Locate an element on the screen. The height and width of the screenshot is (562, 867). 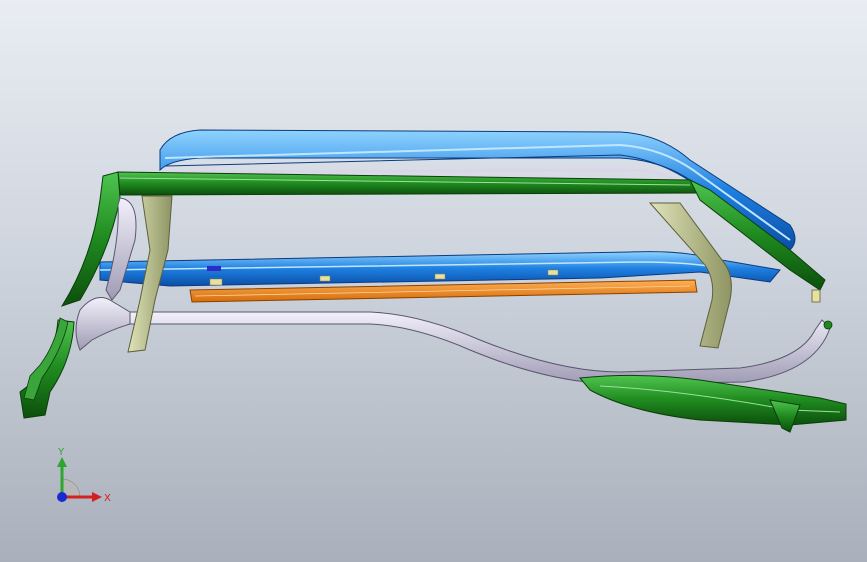
green-rear-seal is located at coordinates (713, 403).